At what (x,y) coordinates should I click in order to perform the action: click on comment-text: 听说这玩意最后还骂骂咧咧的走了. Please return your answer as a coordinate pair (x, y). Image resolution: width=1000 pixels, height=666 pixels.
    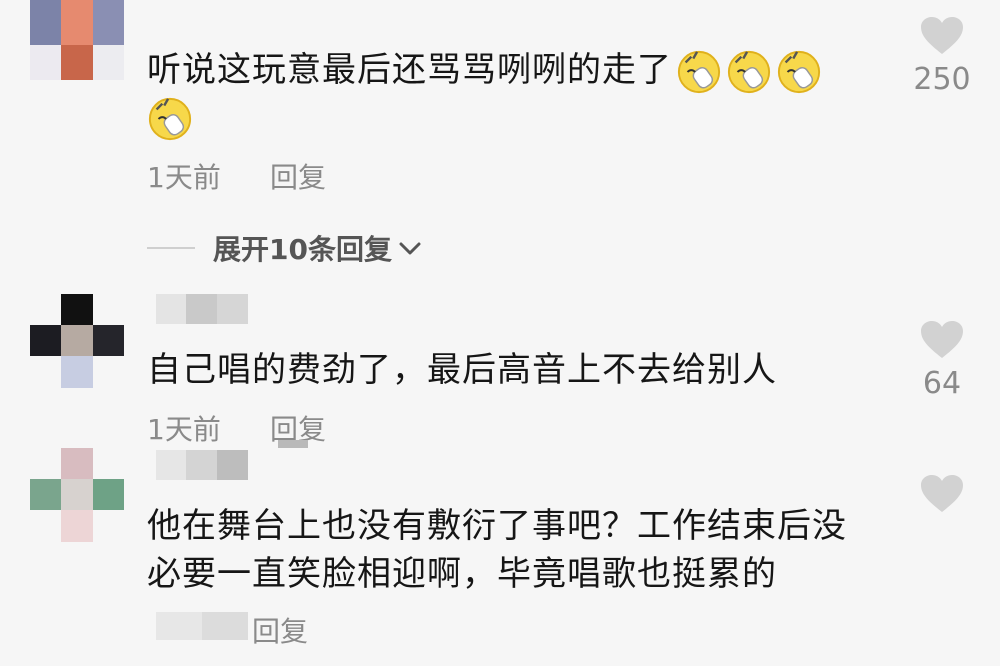
    Looking at the image, I should click on (484, 70).